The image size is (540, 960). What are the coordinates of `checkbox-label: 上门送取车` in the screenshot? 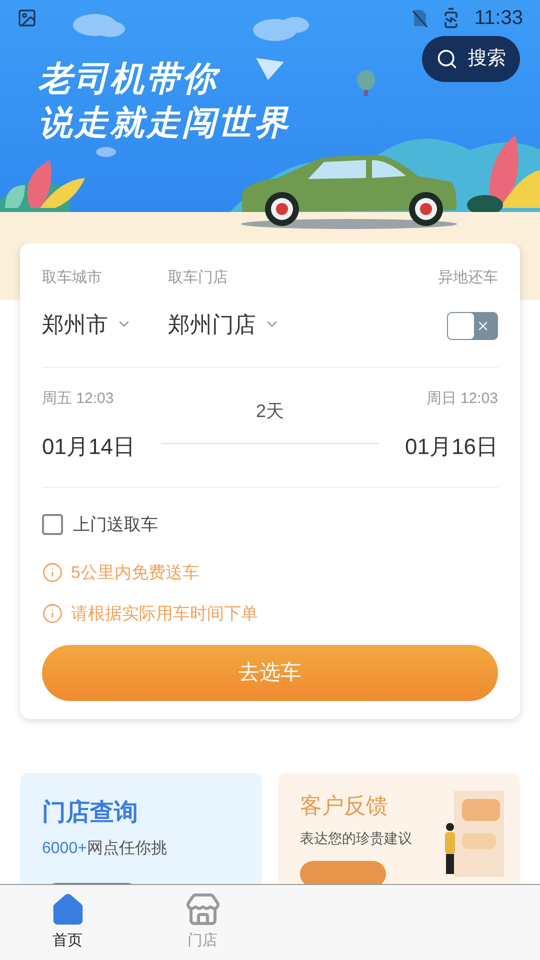 It's located at (115, 525).